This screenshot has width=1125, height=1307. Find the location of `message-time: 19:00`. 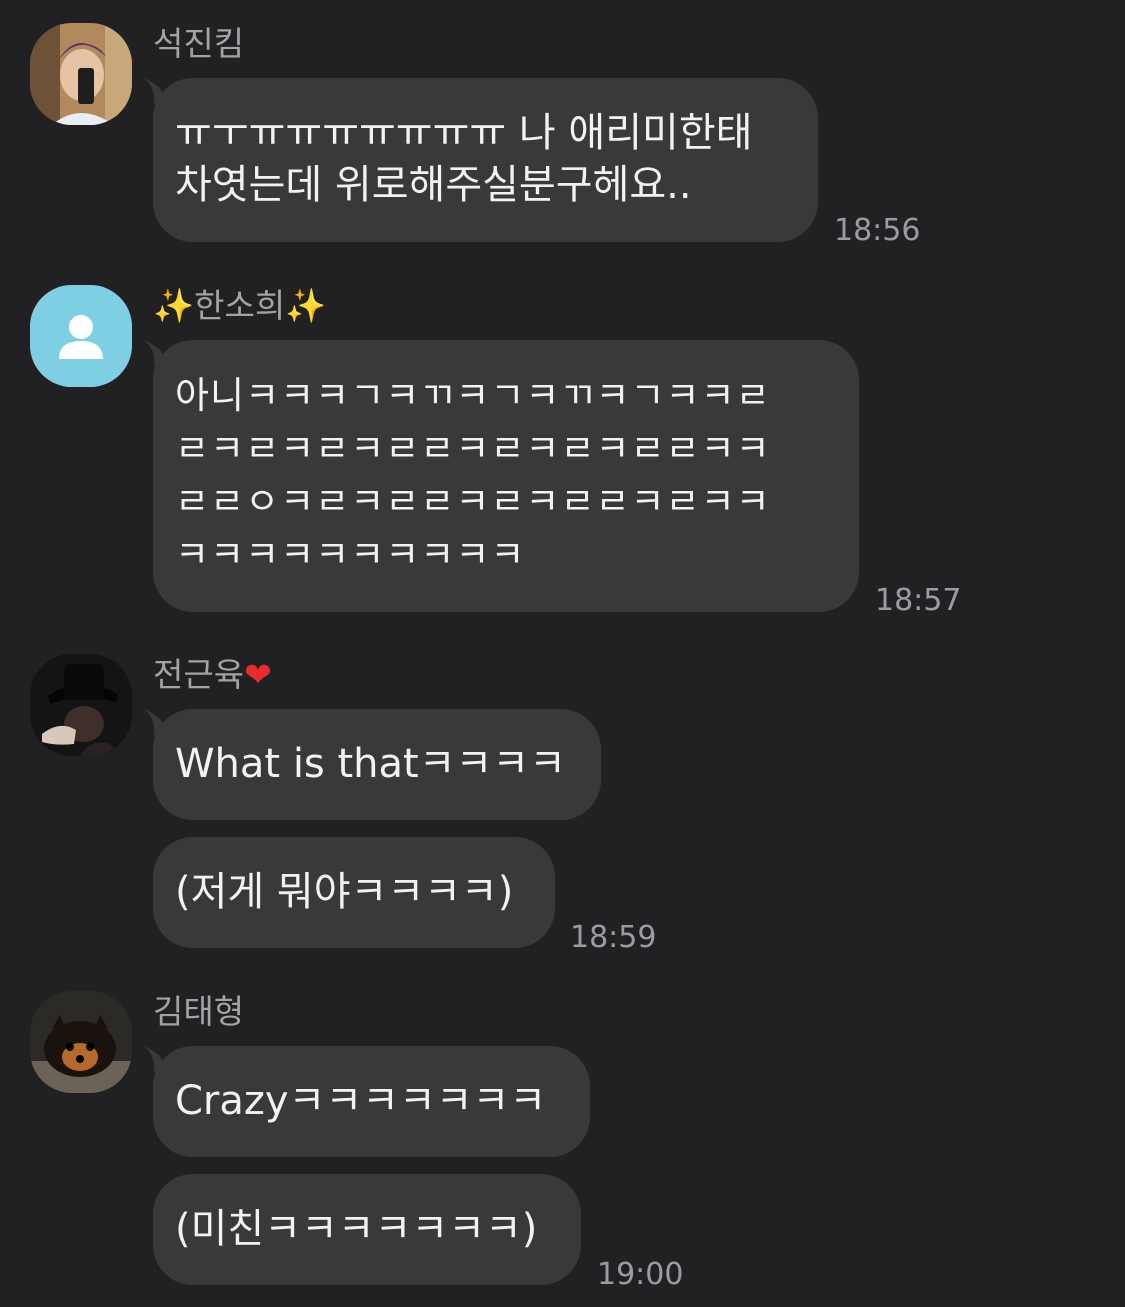

message-time: 19:00 is located at coordinates (640, 1274).